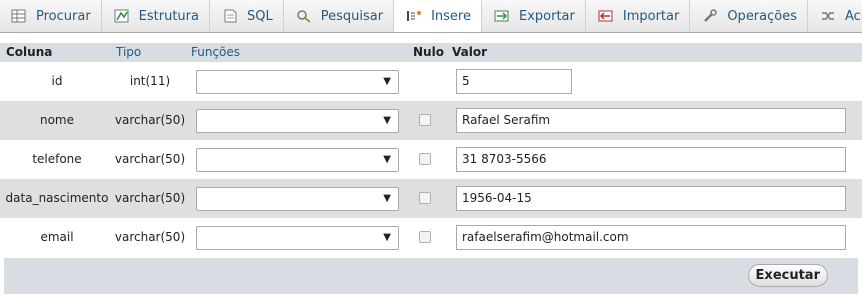  What do you see at coordinates (470, 52) in the screenshot?
I see `header-valor: Valor` at bounding box center [470, 52].